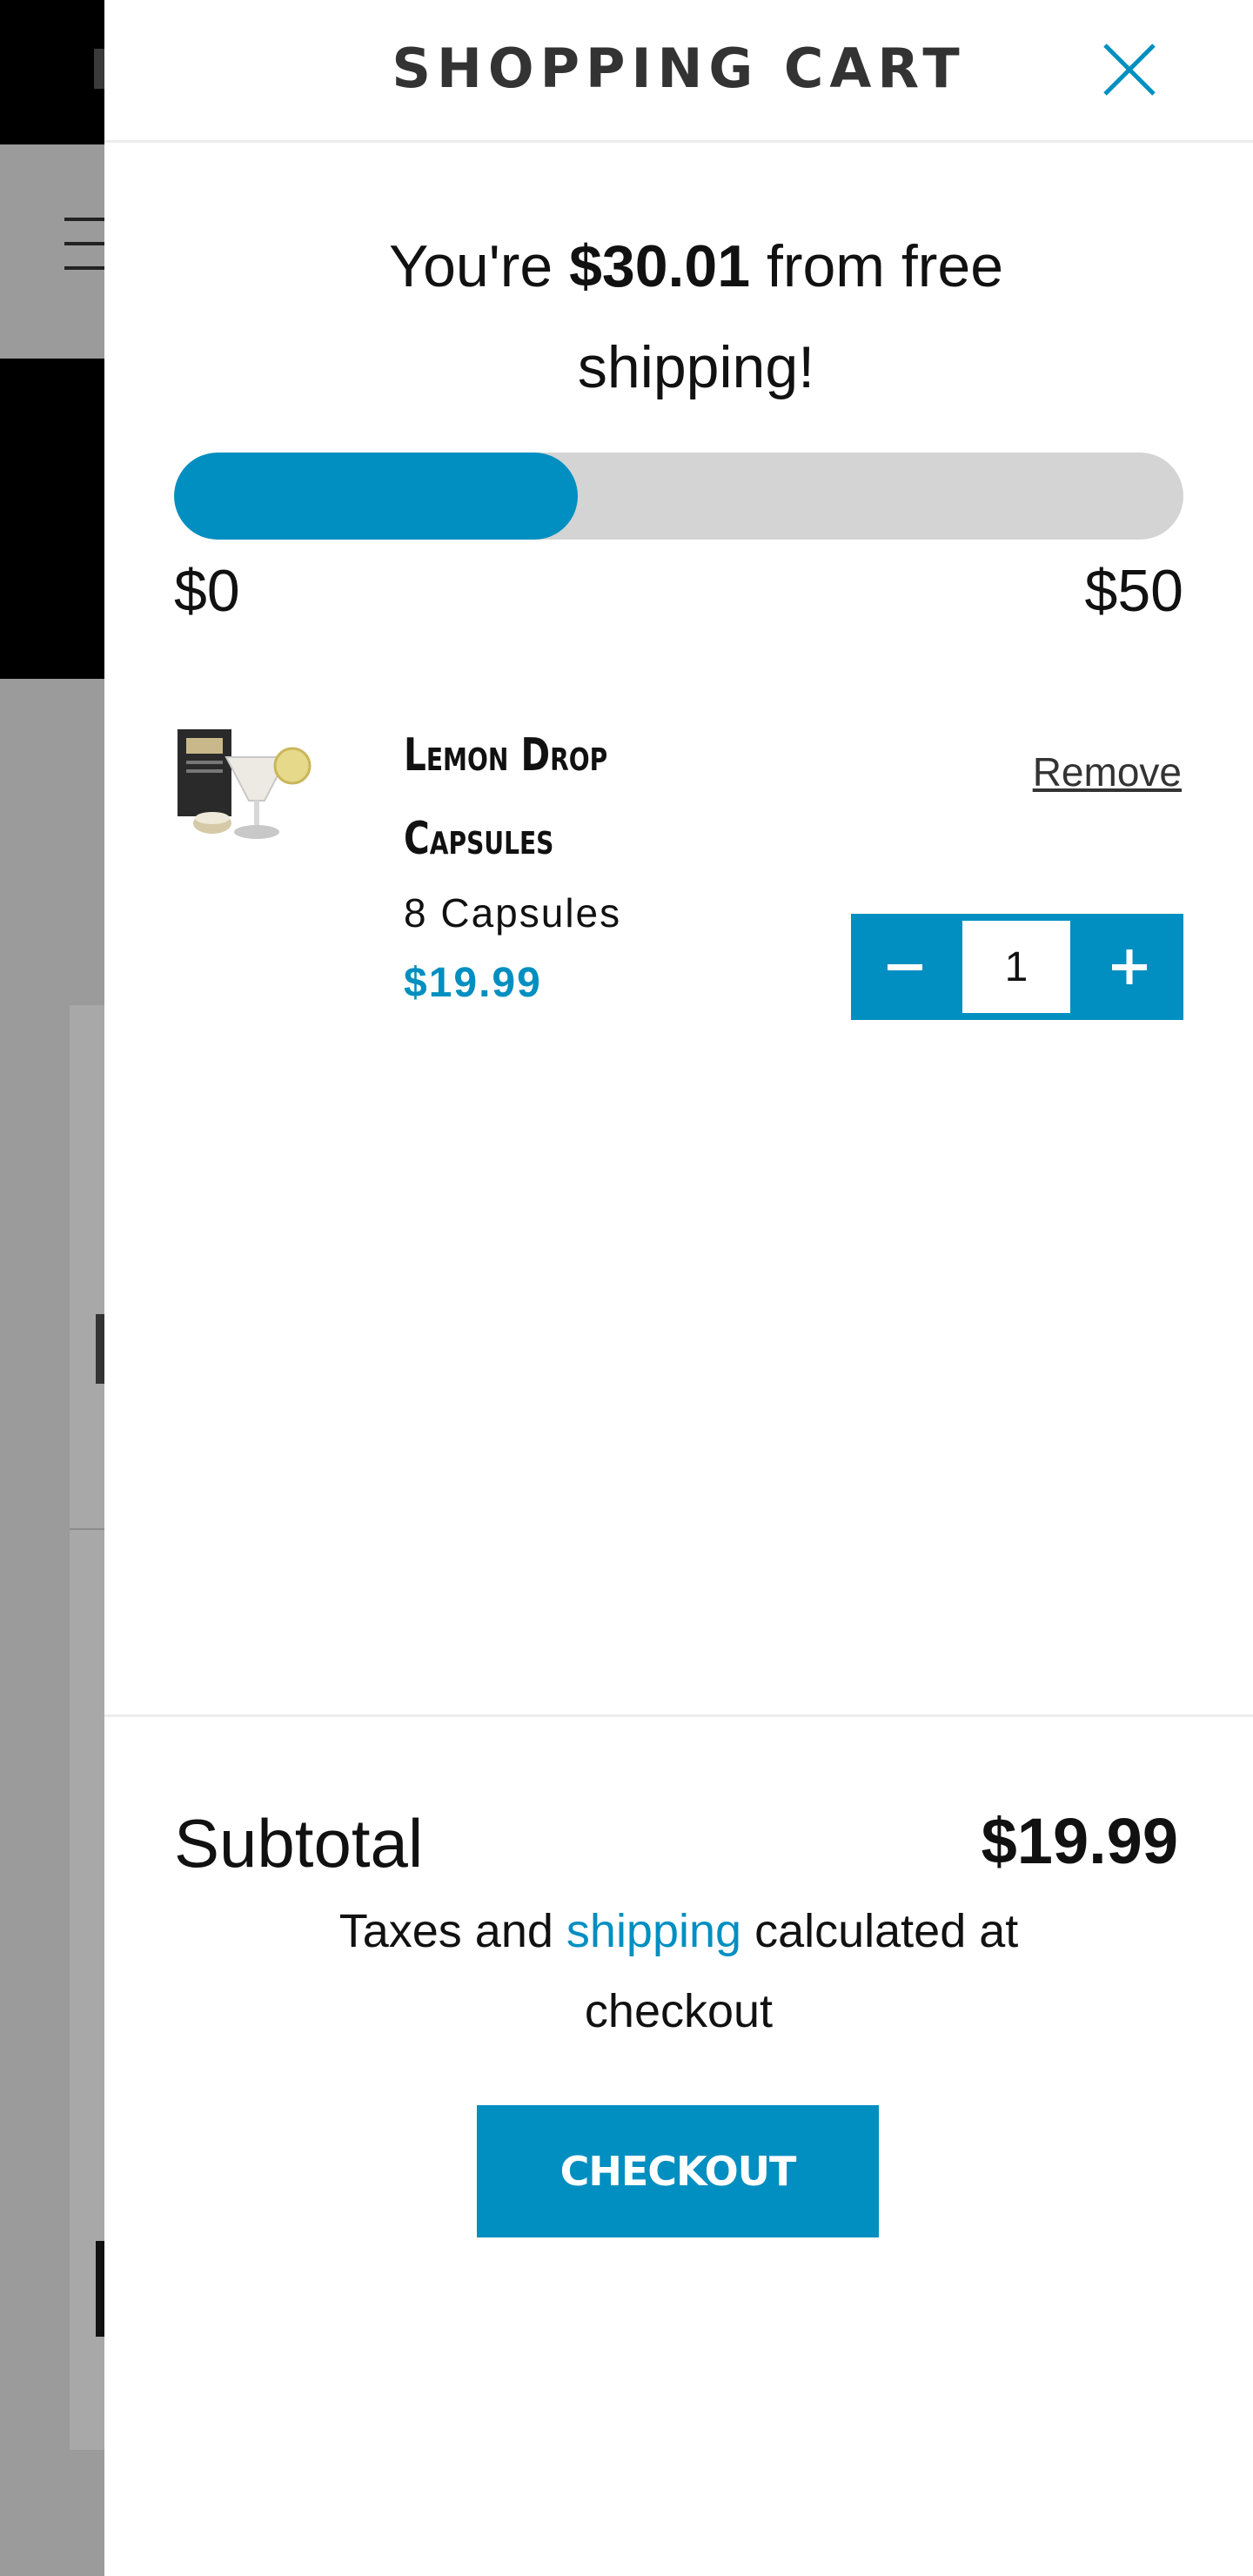 Image resolution: width=1253 pixels, height=2576 pixels. Describe the element at coordinates (905, 967) in the screenshot. I see `minus-icon` at that location.